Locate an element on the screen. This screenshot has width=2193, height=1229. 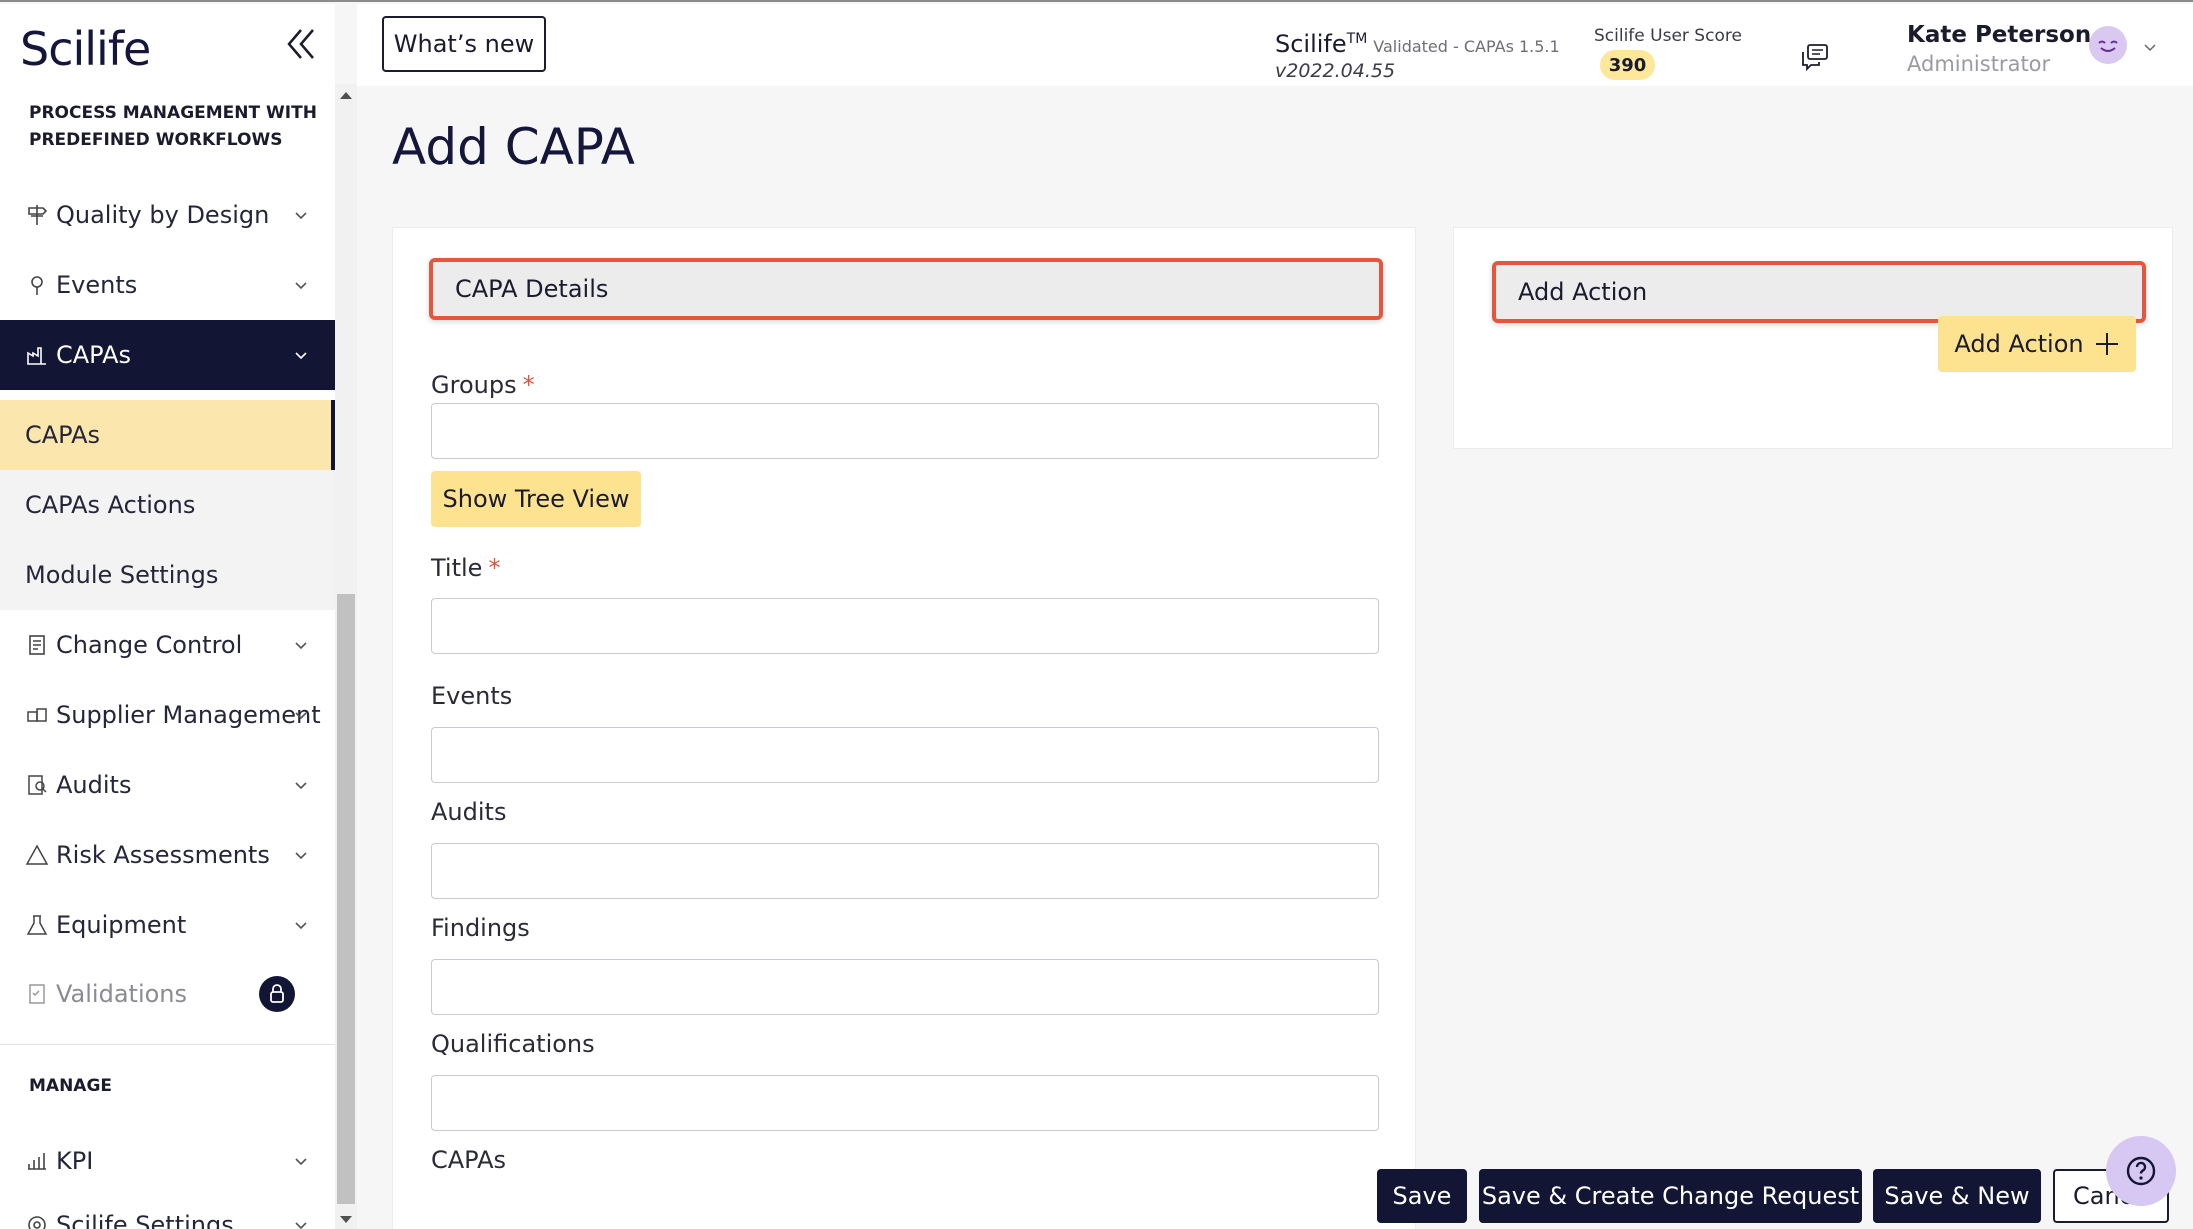
app-name: ScilifeTM Validated - CAPAs 1.5.1 is located at coordinates (1417, 44).